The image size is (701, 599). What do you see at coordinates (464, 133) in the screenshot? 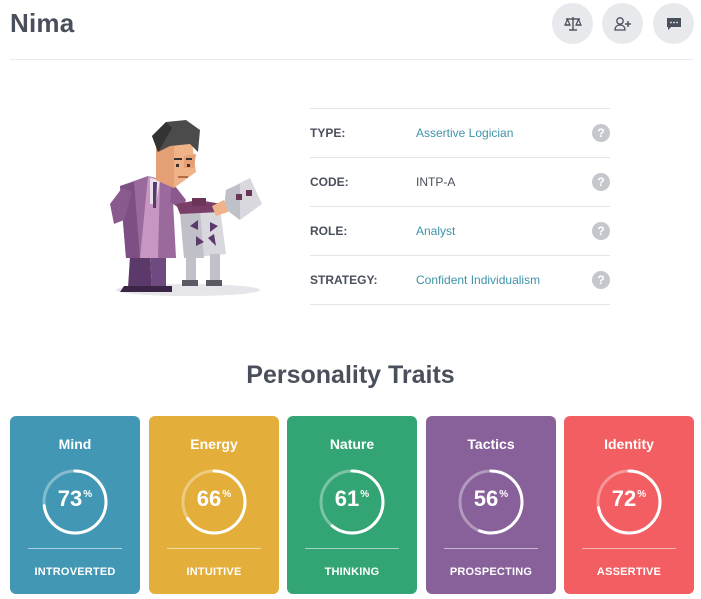
I see `type-link: Assertive Logician` at bounding box center [464, 133].